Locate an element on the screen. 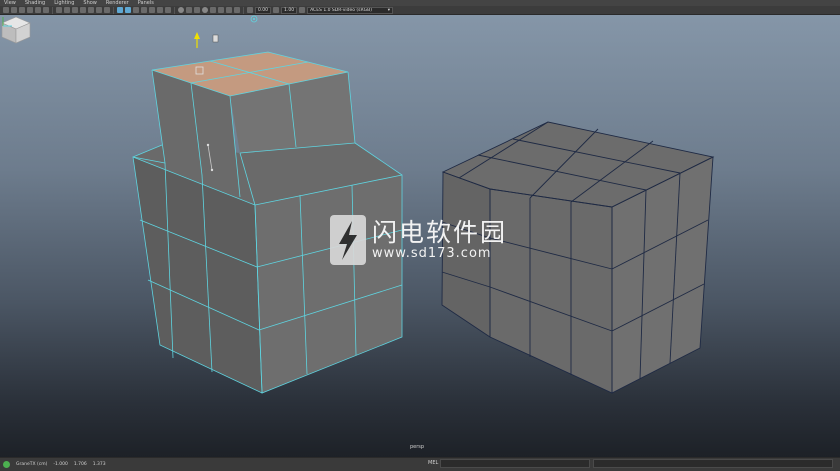 The width and height of the screenshot is (840, 471). mel-label: MEL is located at coordinates (433, 463).